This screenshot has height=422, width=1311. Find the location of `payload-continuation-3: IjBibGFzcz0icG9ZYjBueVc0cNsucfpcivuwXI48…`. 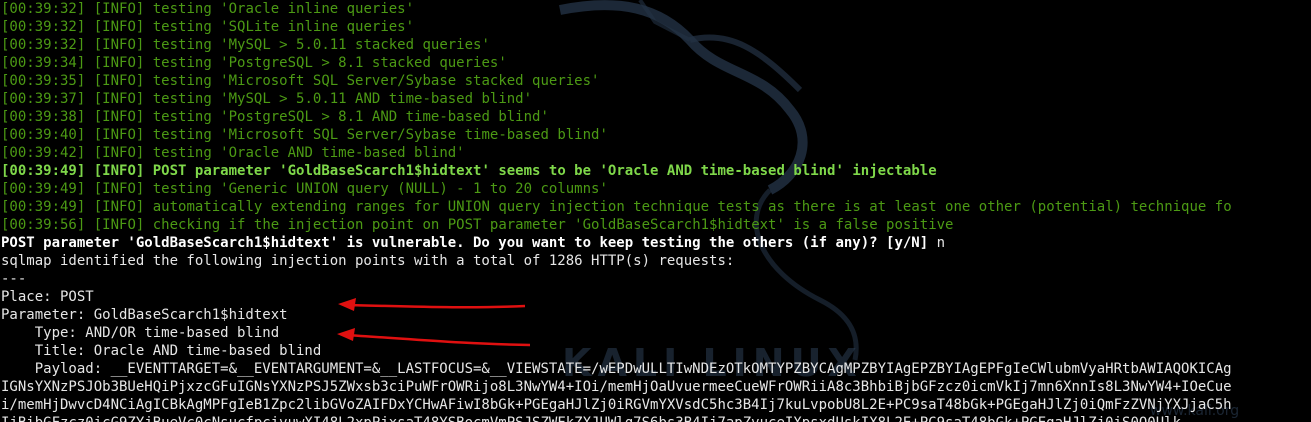

payload-continuation-3: IjBibGFzcz0icG9ZYjBueVc0cNsucfpcivuwXI48… is located at coordinates (616, 418).